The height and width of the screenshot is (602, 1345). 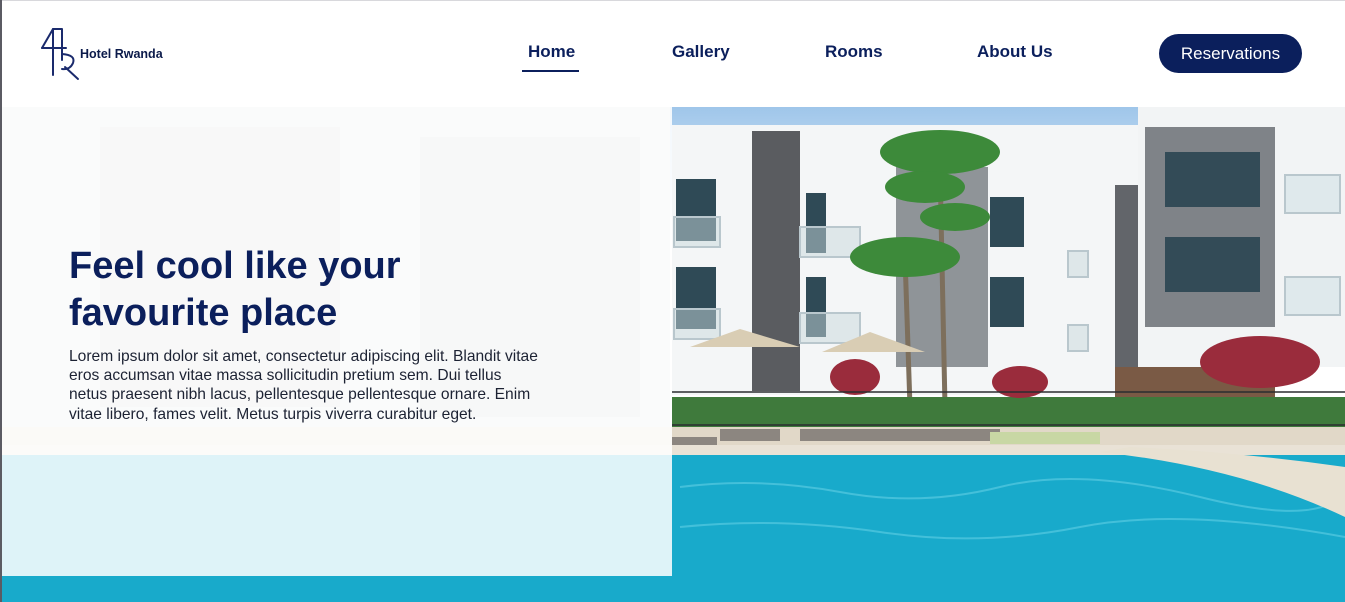 I want to click on nav-gallery: Gallery, so click(x=701, y=52).